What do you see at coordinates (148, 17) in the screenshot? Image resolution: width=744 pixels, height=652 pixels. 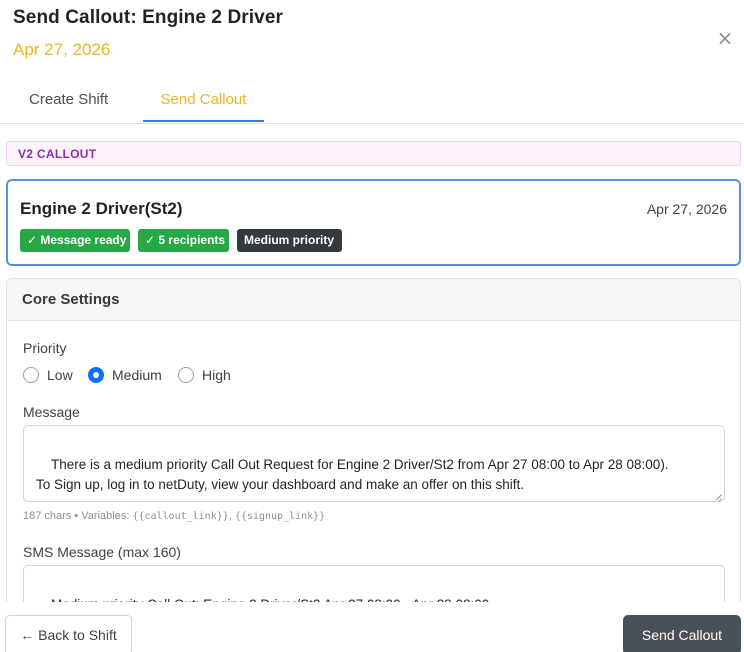 I see `modal-title: Send Callout: Engine 2 Driver` at bounding box center [148, 17].